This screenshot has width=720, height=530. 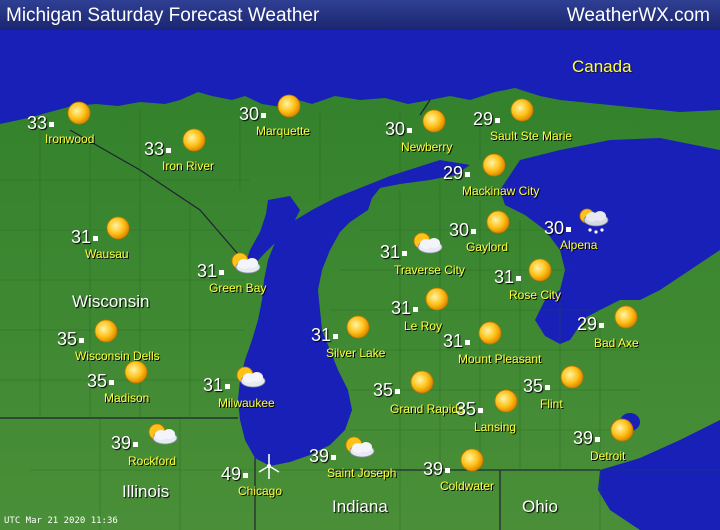 What do you see at coordinates (127, 398) in the screenshot?
I see `station-city-label: Madison` at bounding box center [127, 398].